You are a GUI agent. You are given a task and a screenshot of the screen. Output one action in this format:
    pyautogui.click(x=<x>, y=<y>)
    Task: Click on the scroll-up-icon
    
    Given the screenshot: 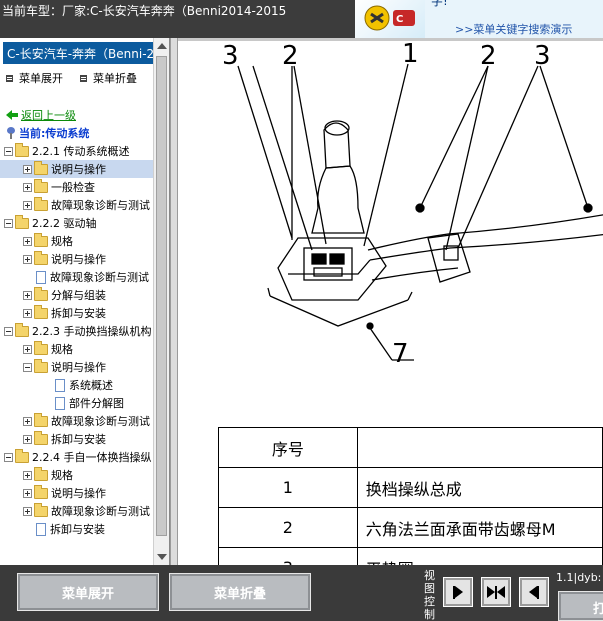 What is the action you would take?
    pyautogui.click(x=162, y=46)
    